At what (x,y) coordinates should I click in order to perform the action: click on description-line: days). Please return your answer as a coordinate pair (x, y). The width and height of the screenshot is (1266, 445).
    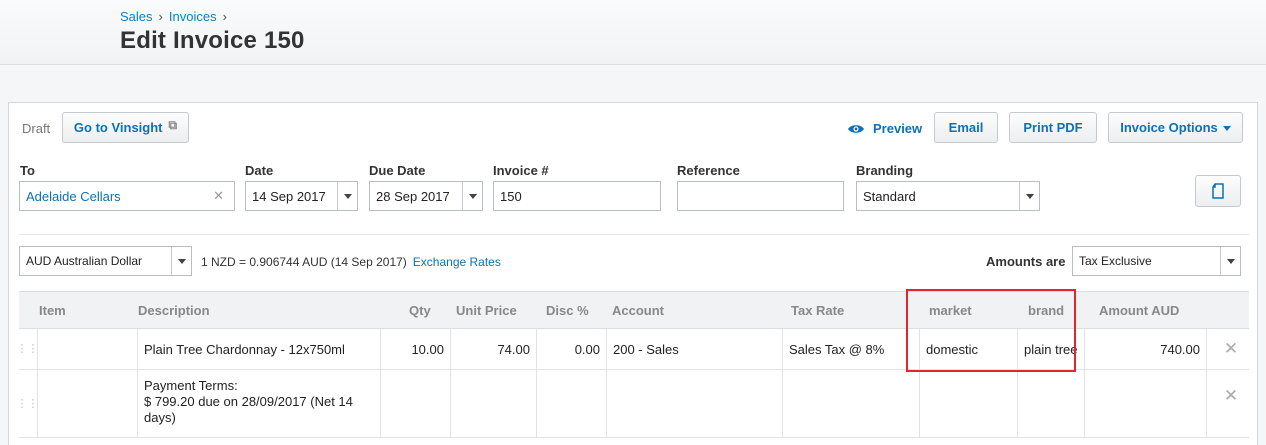
    Looking at the image, I should click on (160, 417).